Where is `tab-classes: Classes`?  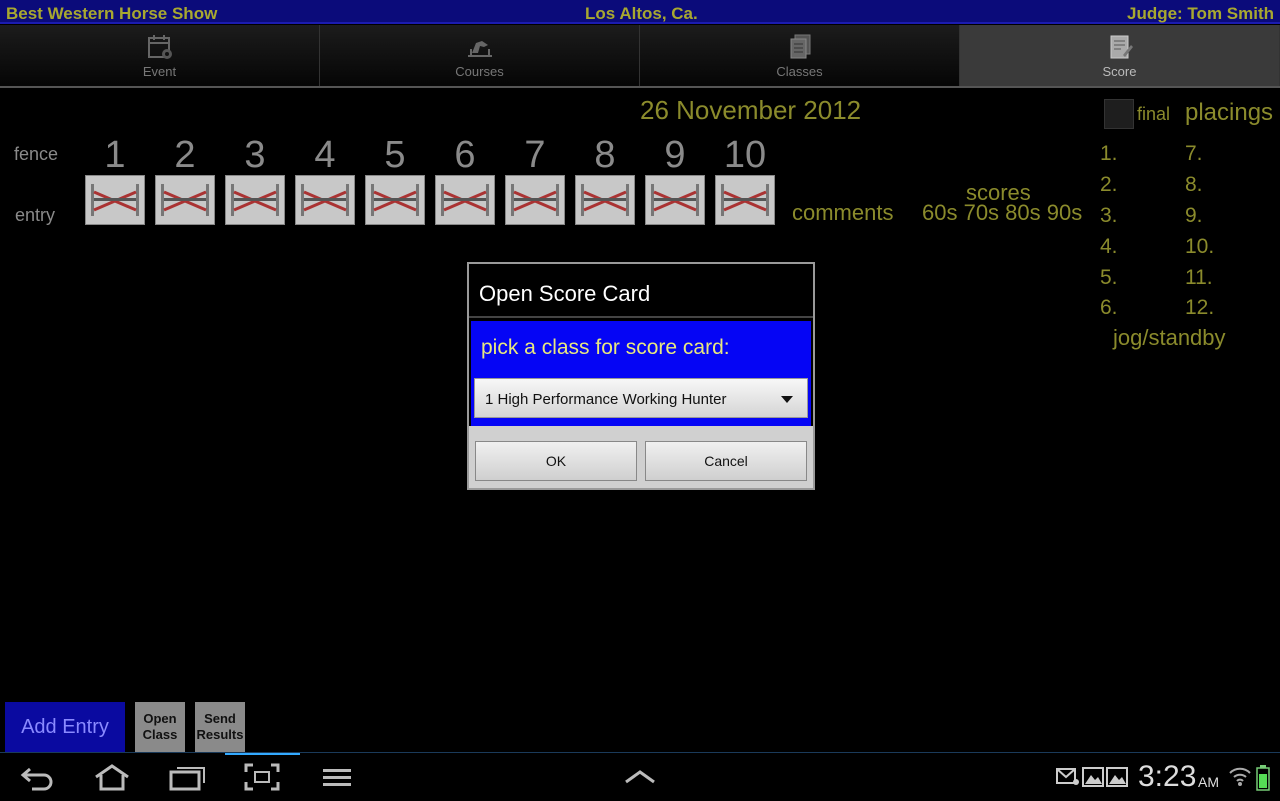 tab-classes: Classes is located at coordinates (800, 56).